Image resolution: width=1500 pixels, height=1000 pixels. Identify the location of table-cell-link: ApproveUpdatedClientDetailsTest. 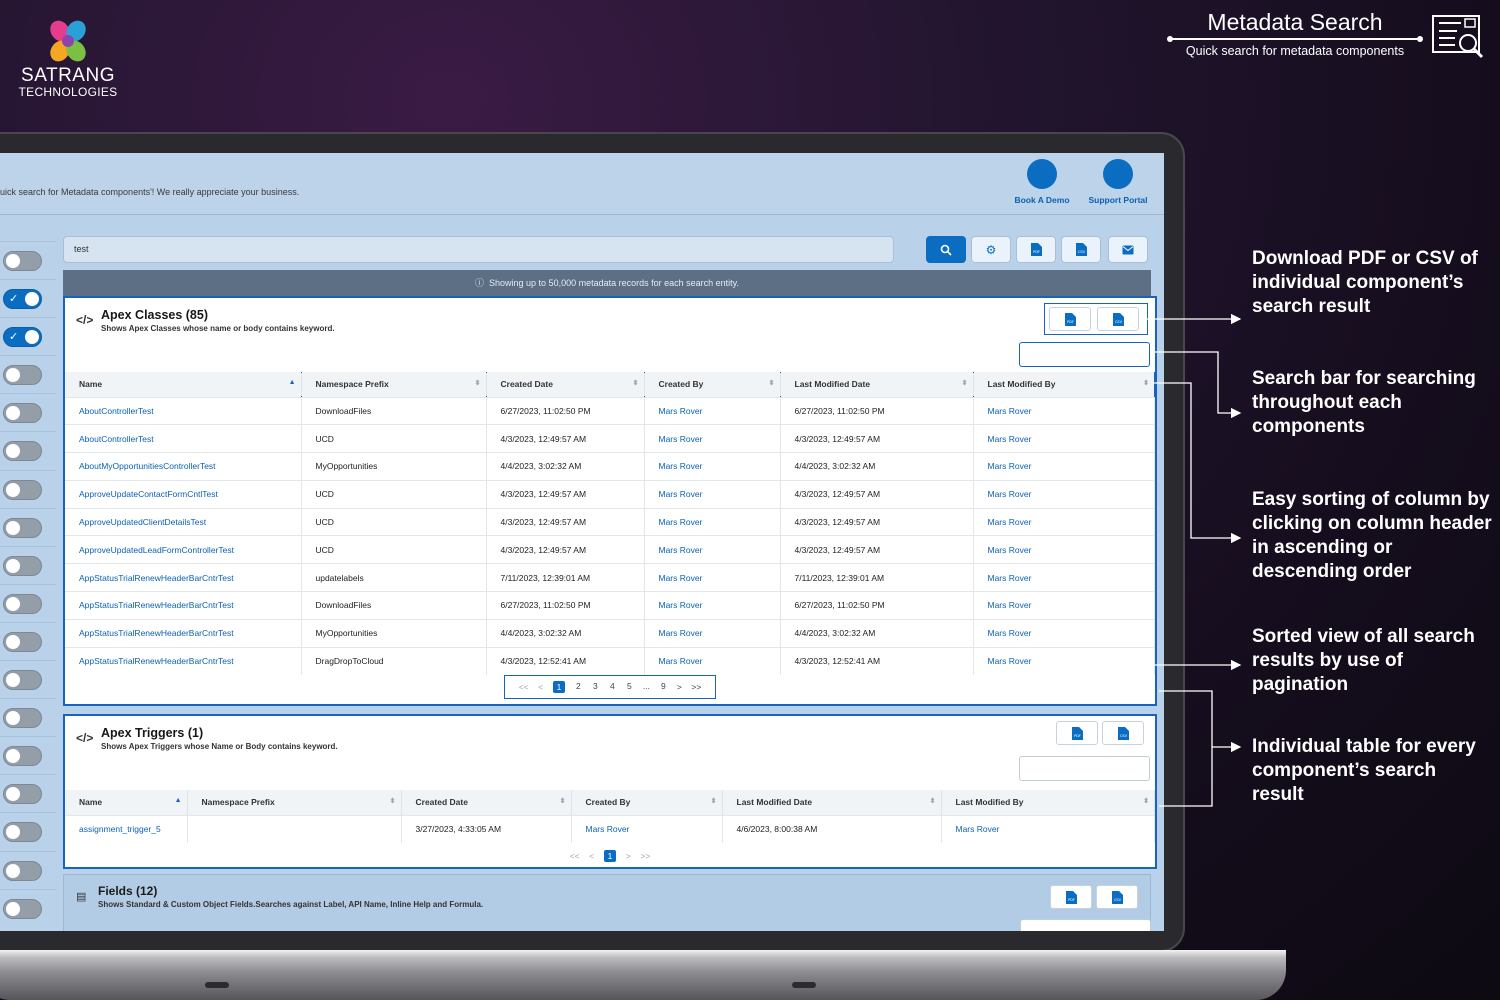
(183, 521).